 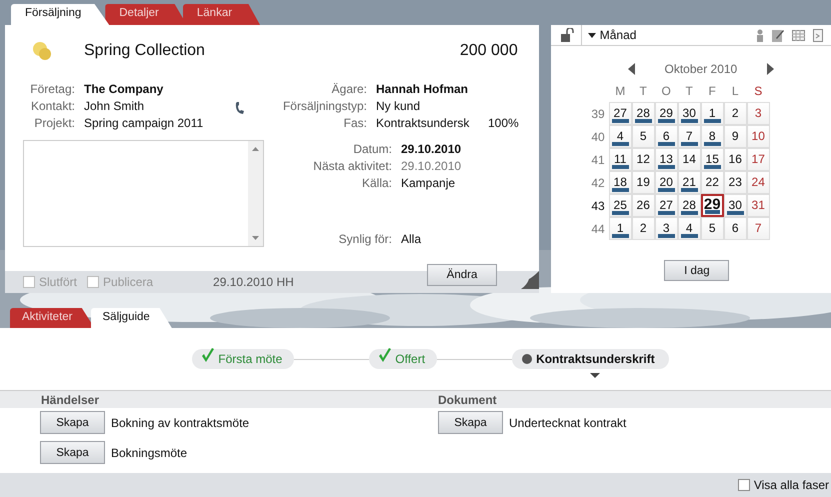 I want to click on calendar-day: 19, so click(x=643, y=182).